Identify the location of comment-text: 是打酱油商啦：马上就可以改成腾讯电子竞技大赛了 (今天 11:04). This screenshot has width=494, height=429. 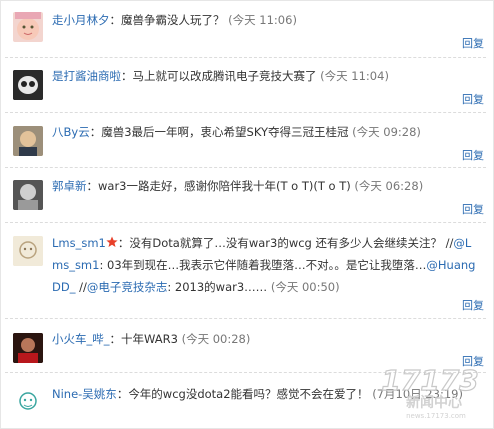
(220, 76).